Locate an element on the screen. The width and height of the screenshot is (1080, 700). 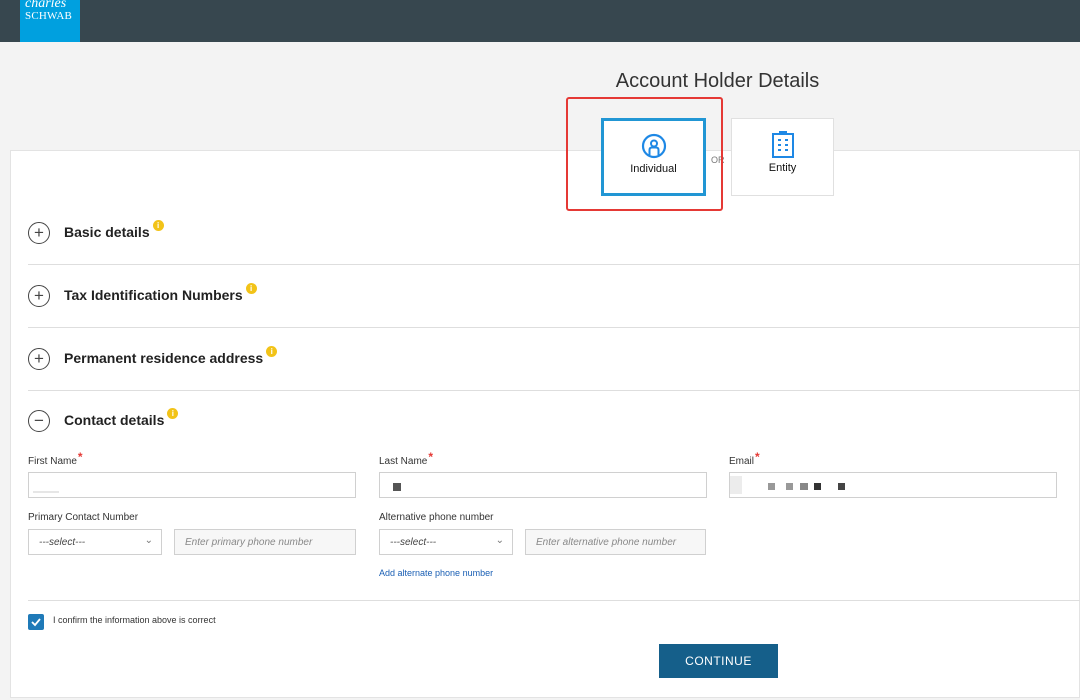
primary-country-code-select: ---select--- ⌄ is located at coordinates (95, 542).